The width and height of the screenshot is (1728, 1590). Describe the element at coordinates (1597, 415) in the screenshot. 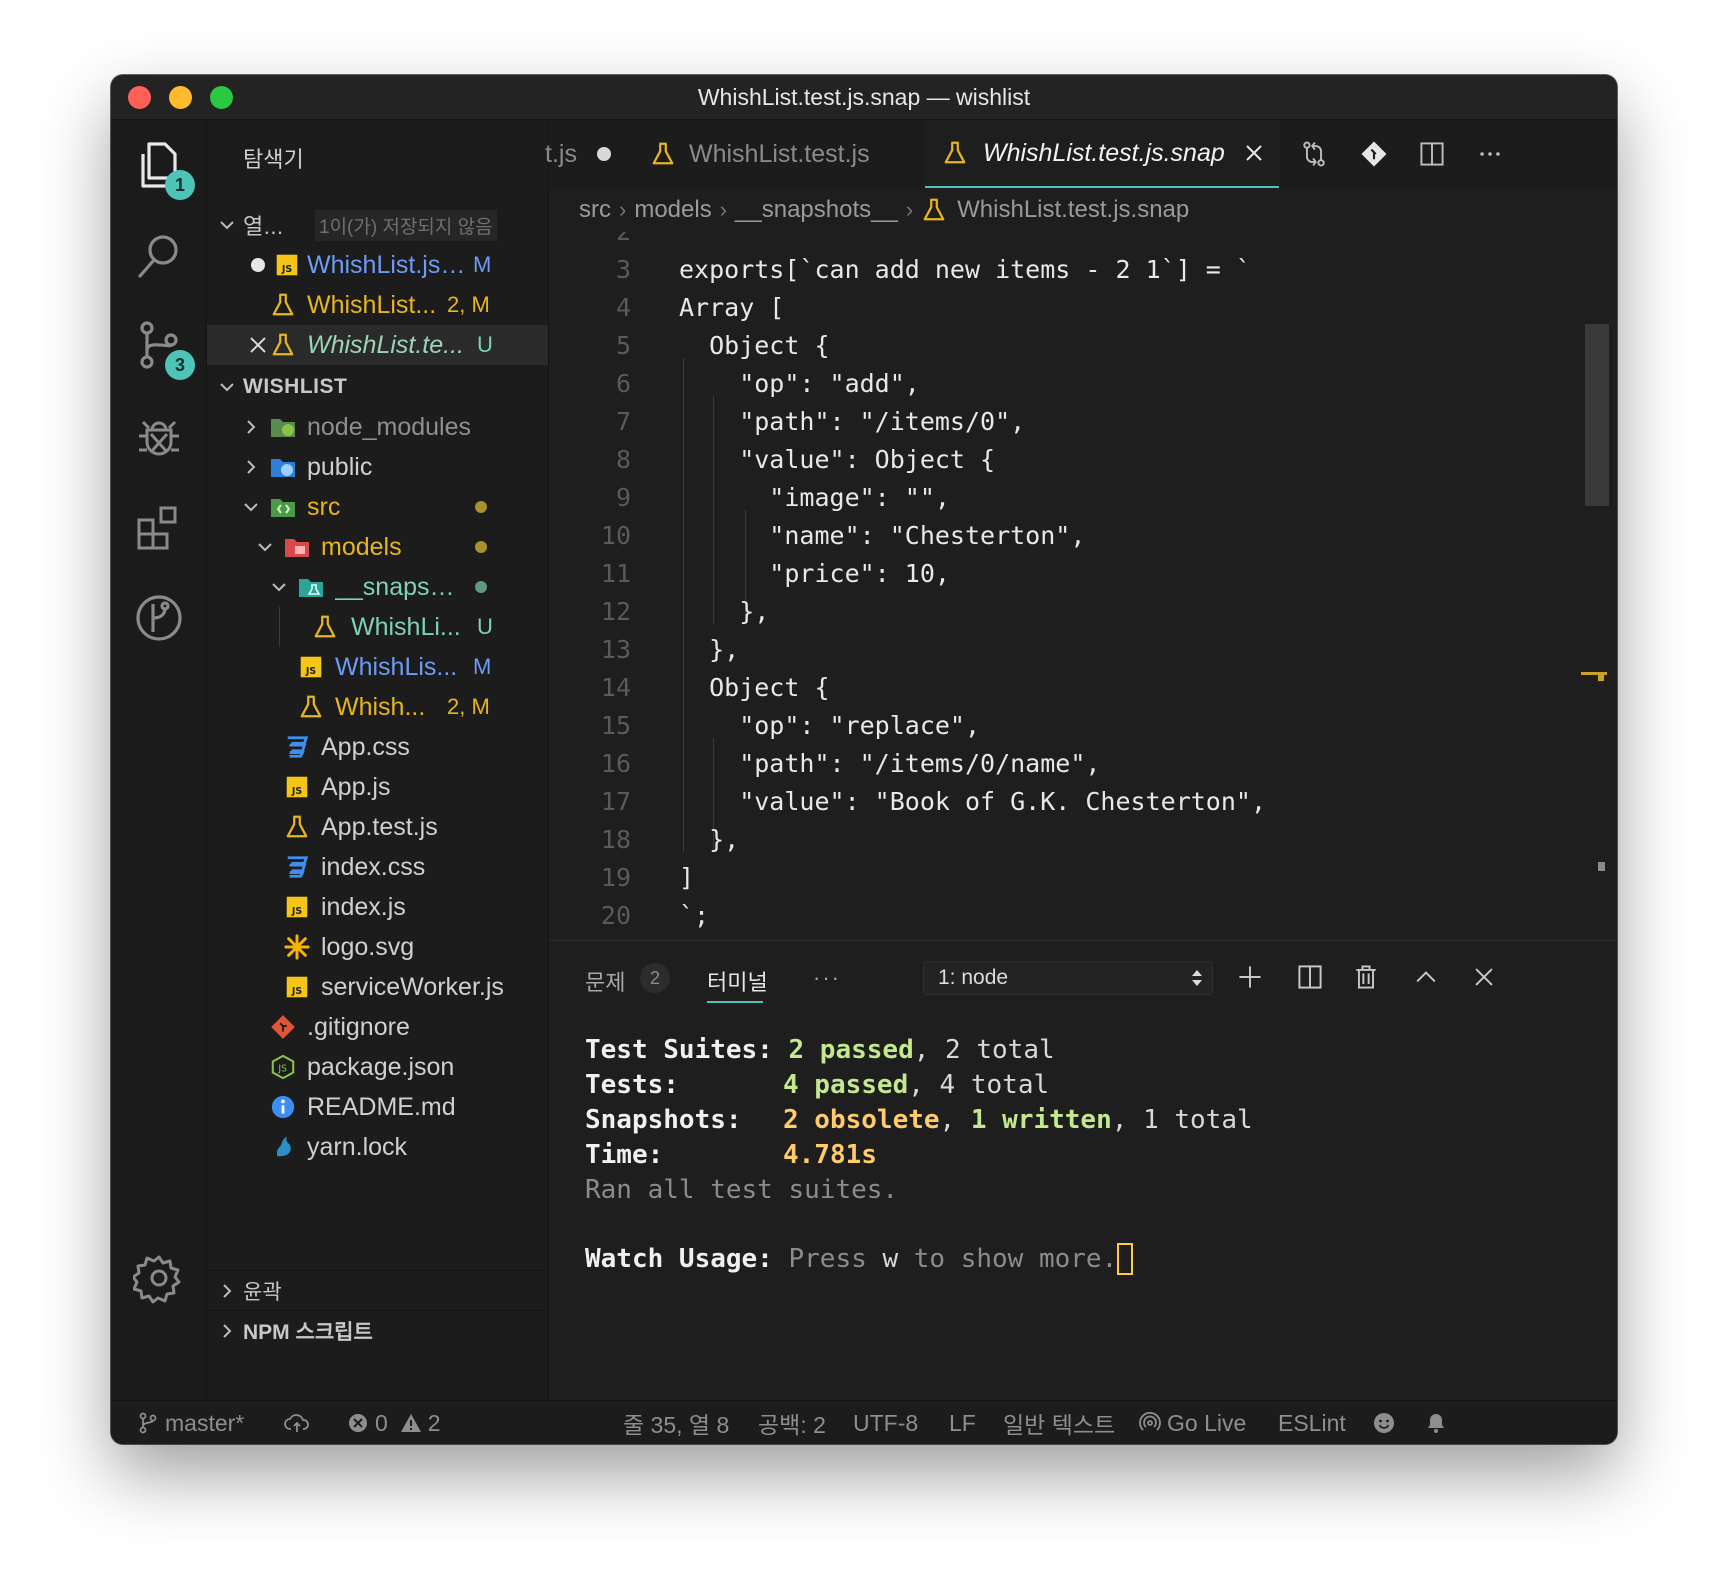

I see `editor-scrollbar` at that location.